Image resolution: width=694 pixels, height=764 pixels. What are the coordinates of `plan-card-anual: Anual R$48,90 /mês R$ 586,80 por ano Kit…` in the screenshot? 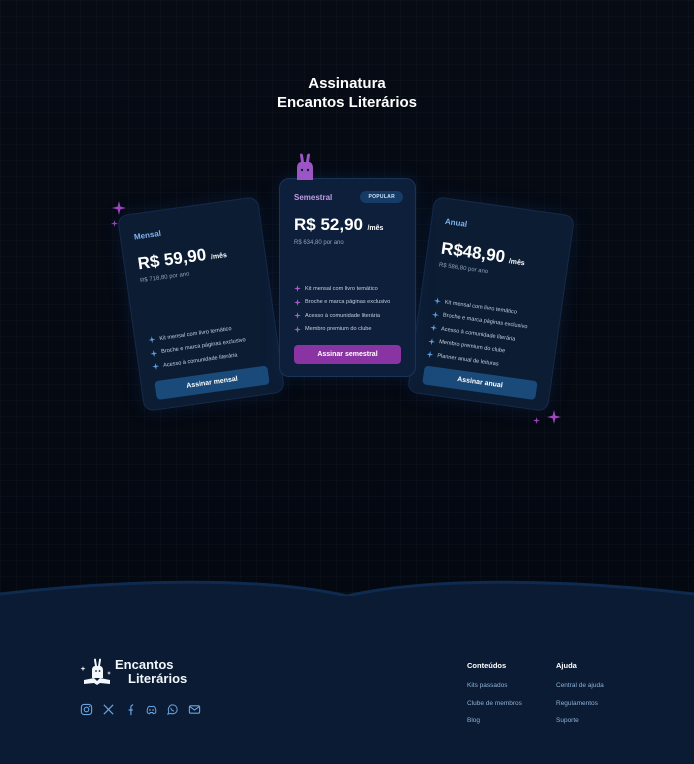 It's located at (491, 304).